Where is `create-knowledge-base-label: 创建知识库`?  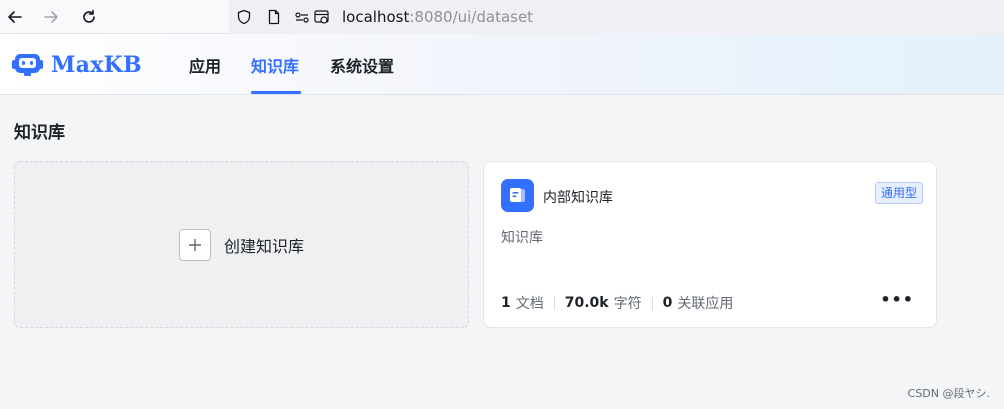
create-knowledge-base-label: 创建知识库 is located at coordinates (263, 246).